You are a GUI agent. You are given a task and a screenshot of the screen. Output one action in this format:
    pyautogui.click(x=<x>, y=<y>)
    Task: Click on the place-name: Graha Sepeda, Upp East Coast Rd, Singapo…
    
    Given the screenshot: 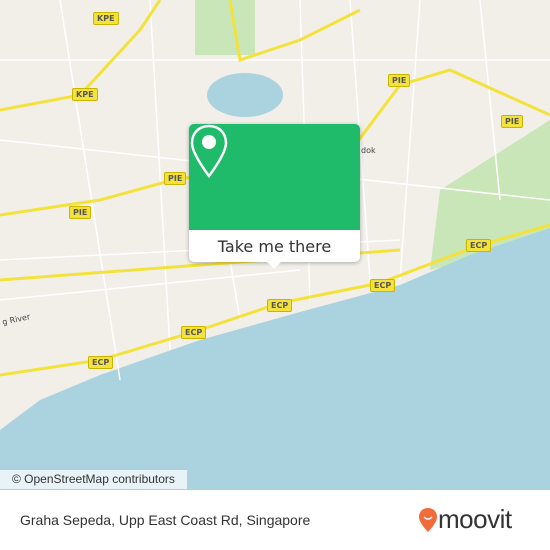 What is the action you would take?
    pyautogui.click(x=165, y=520)
    